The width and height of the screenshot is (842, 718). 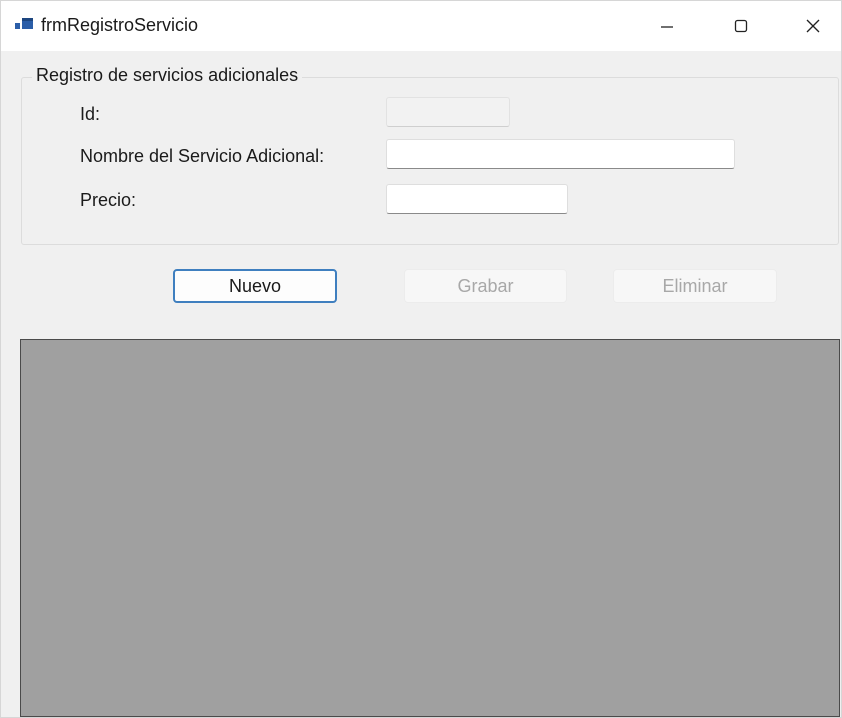 I want to click on eliminar-button: Eliminar, so click(x=695, y=286).